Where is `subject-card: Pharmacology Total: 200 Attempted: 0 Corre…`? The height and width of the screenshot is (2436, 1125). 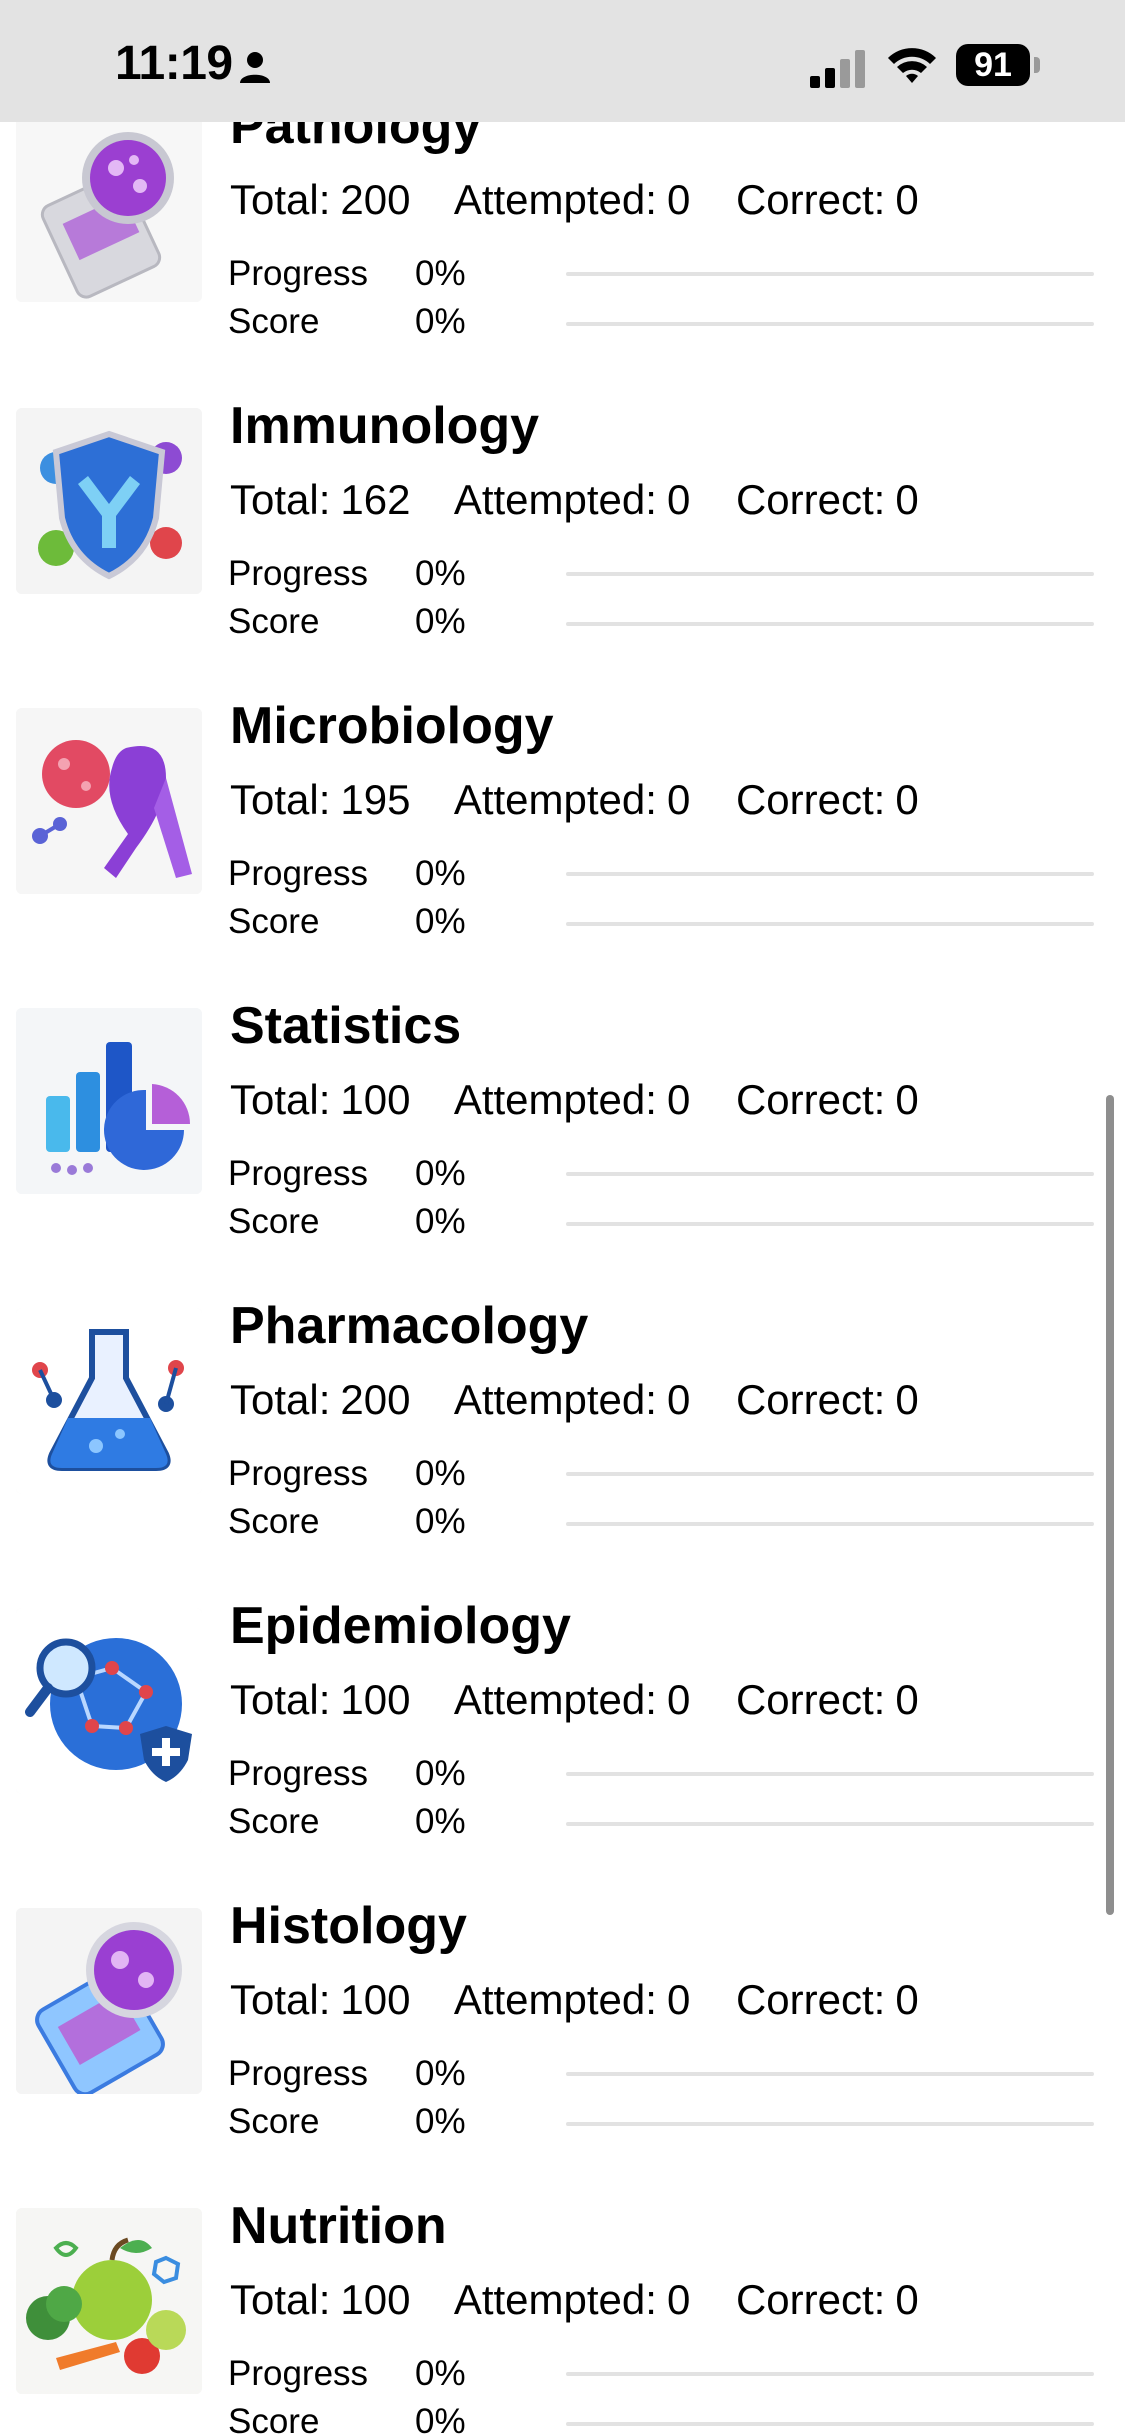
subject-card: Pharmacology Total: 200 Attempted: 0 Corre… is located at coordinates (562, 1436).